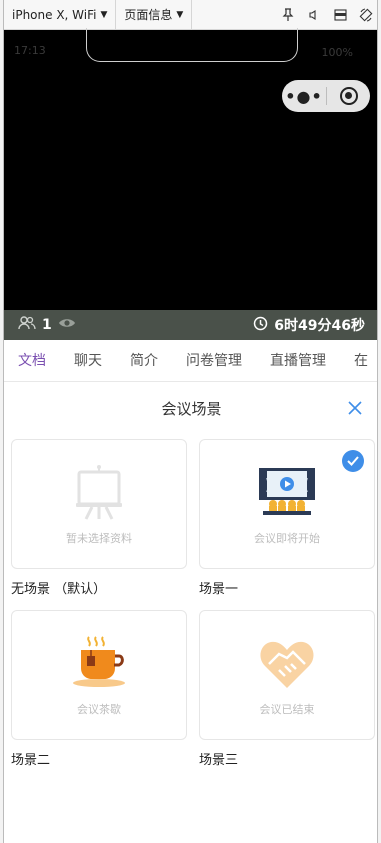 The width and height of the screenshot is (381, 843). I want to click on status-time: 17:13, so click(30, 50).